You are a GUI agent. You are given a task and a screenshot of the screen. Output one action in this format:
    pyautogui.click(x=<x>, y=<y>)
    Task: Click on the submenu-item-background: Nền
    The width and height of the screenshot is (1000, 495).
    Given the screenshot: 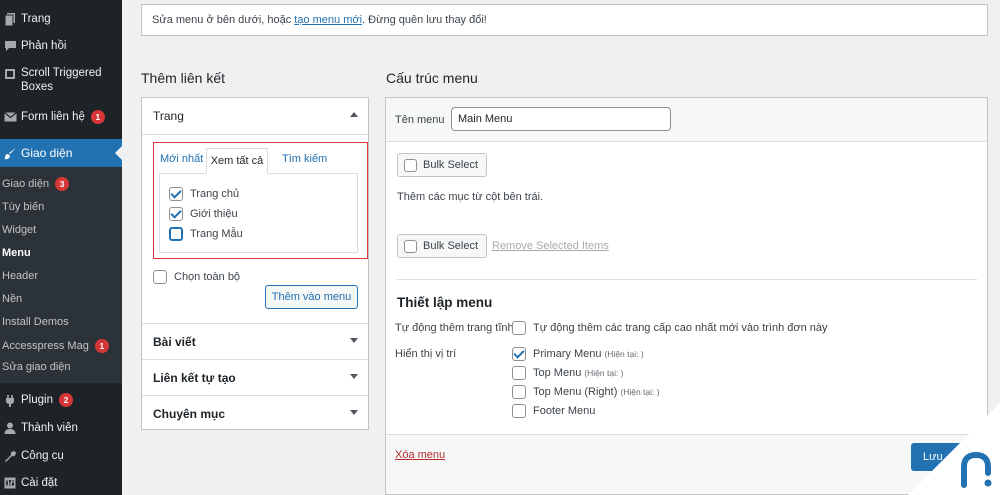 What is the action you would take?
    pyautogui.click(x=12, y=299)
    